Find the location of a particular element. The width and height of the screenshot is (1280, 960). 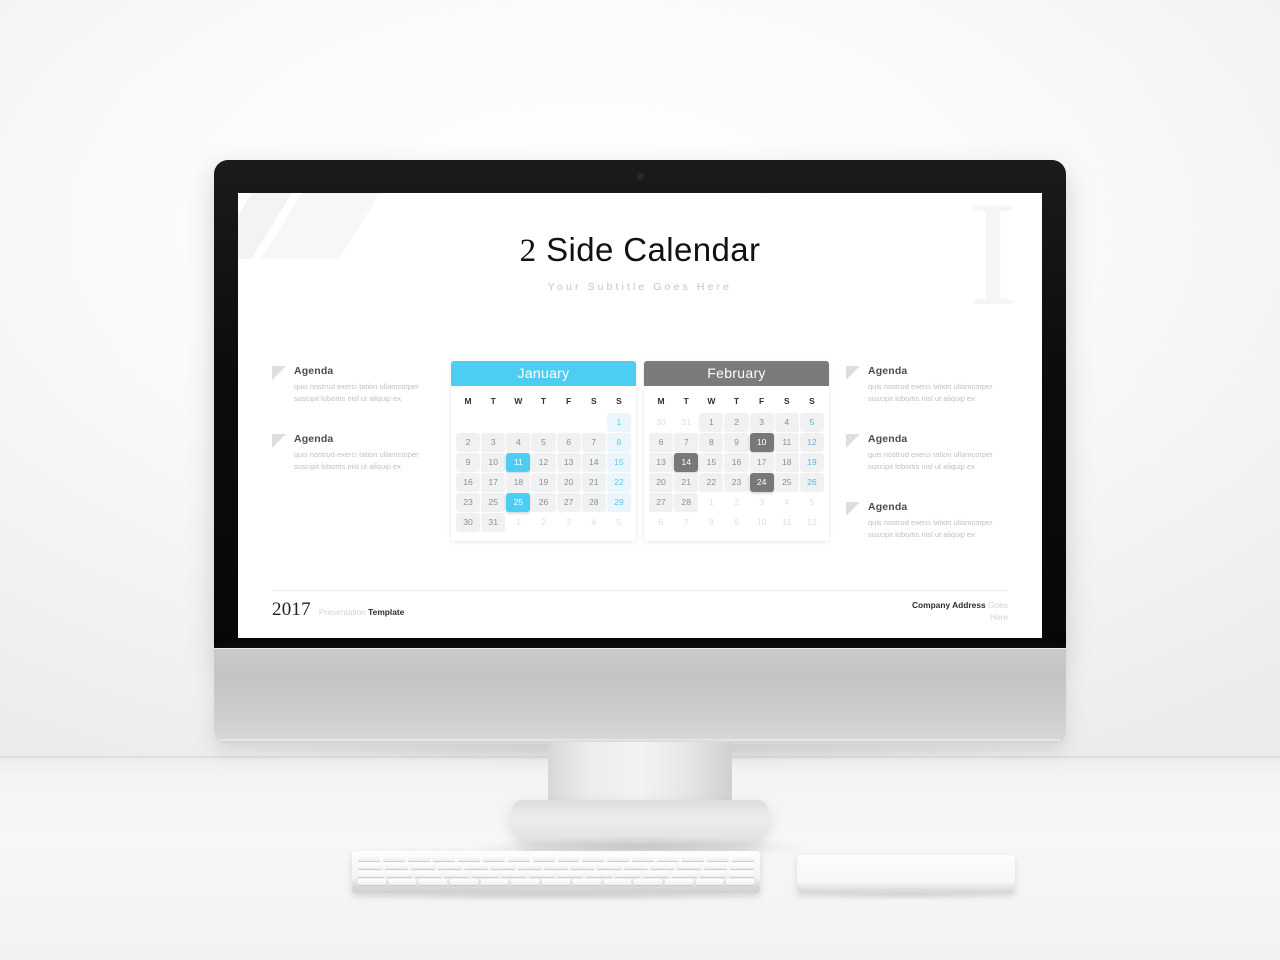

calendar-day-cell: 15 is located at coordinates (618, 462).